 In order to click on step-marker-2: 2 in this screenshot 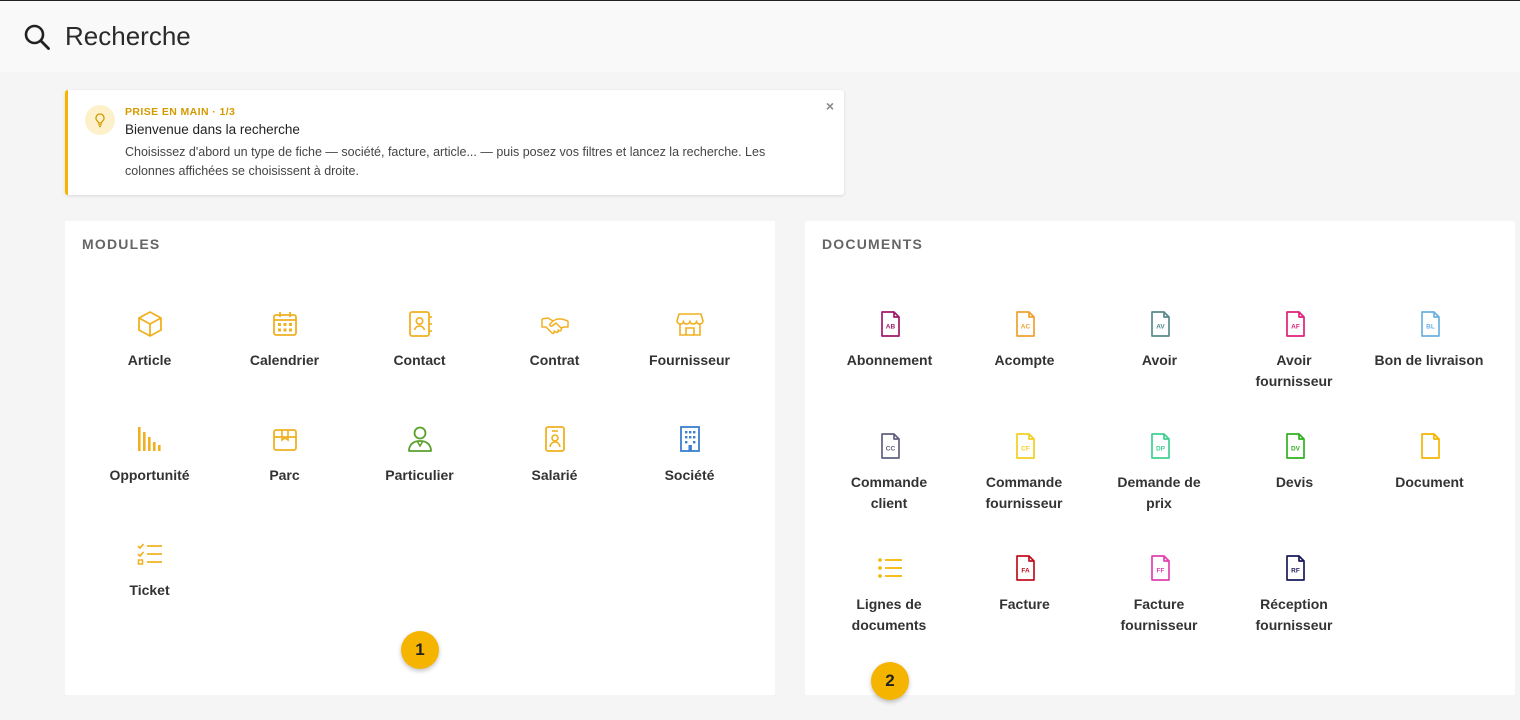, I will do `click(890, 681)`.